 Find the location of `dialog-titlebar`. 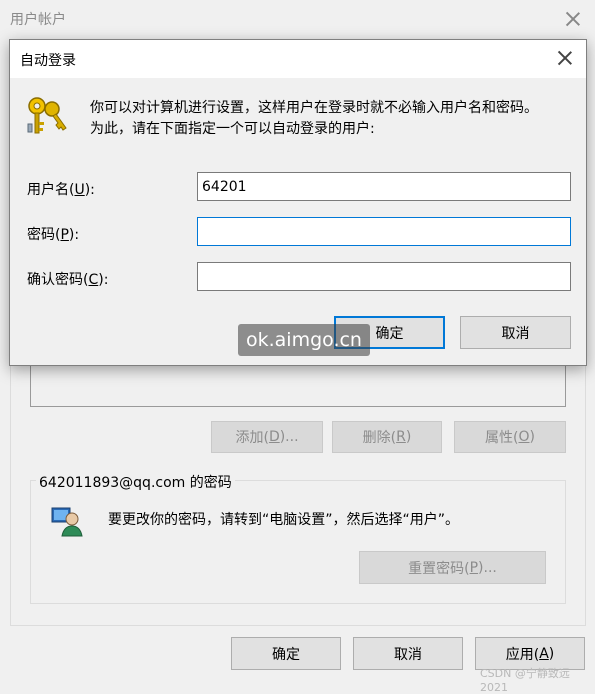

dialog-titlebar is located at coordinates (298, 59).